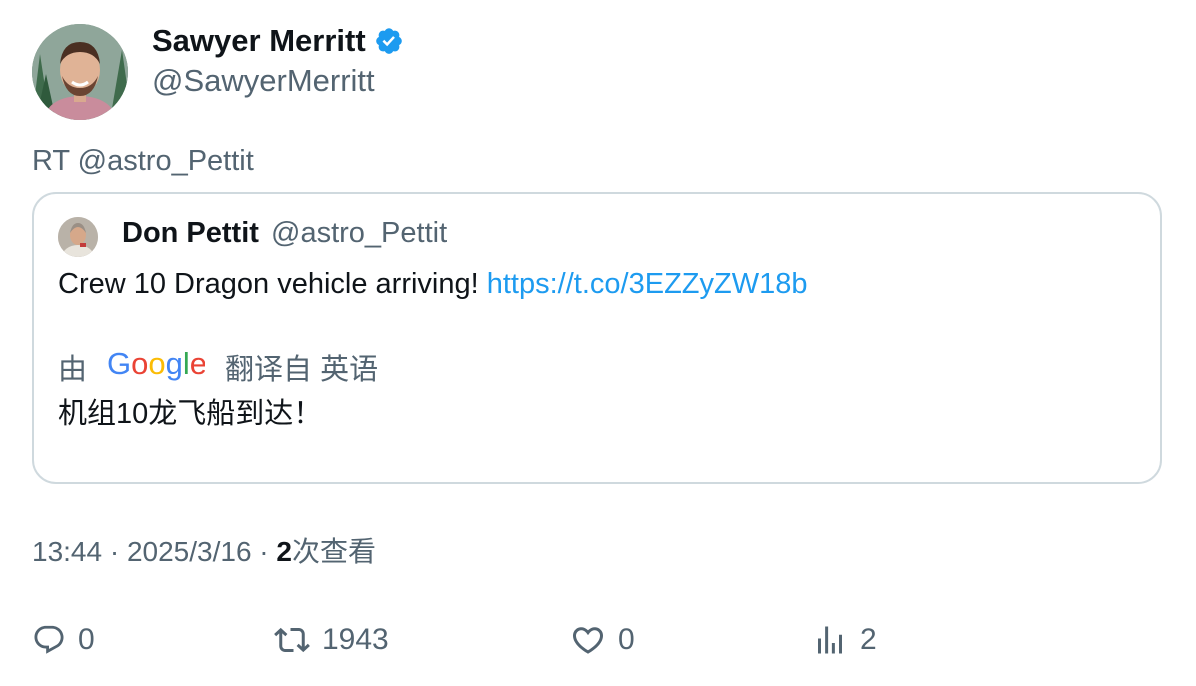 This screenshot has height=686, width=1196. I want to click on quoted-author-avatar, so click(78, 237).